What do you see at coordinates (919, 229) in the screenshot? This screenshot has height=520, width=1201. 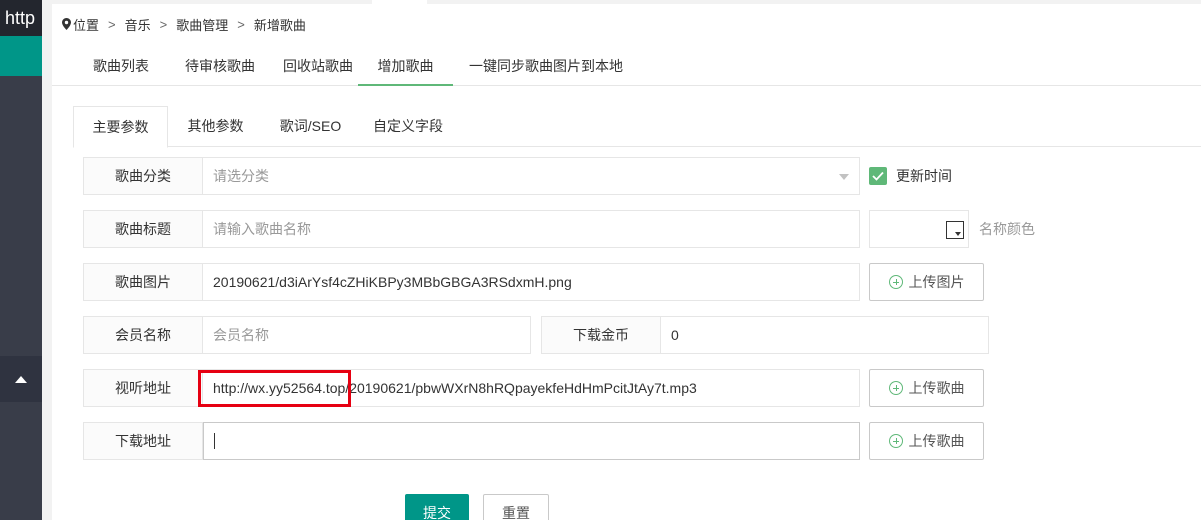 I see `name-color-picker` at bounding box center [919, 229].